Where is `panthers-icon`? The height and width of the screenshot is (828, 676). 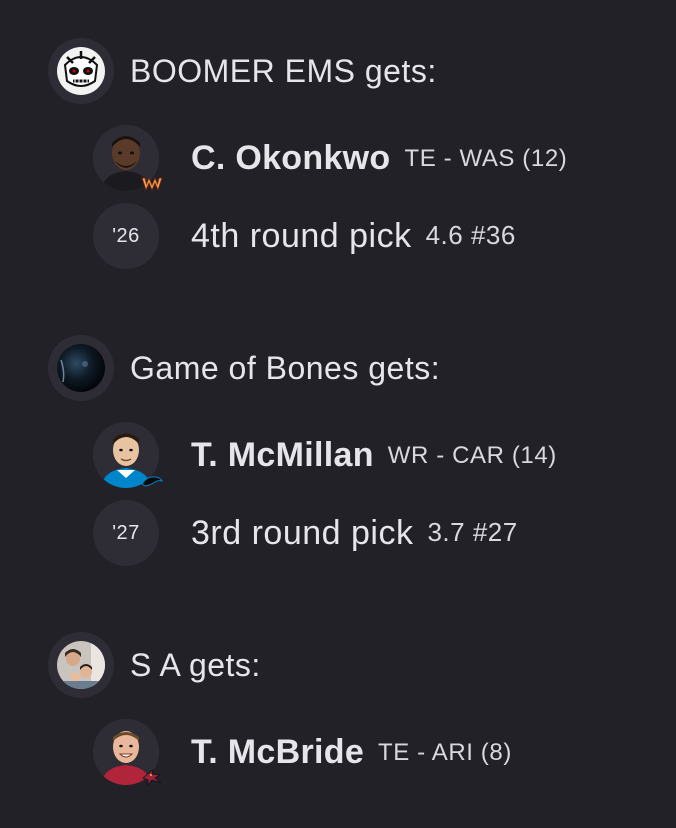
panthers-icon is located at coordinates (152, 481).